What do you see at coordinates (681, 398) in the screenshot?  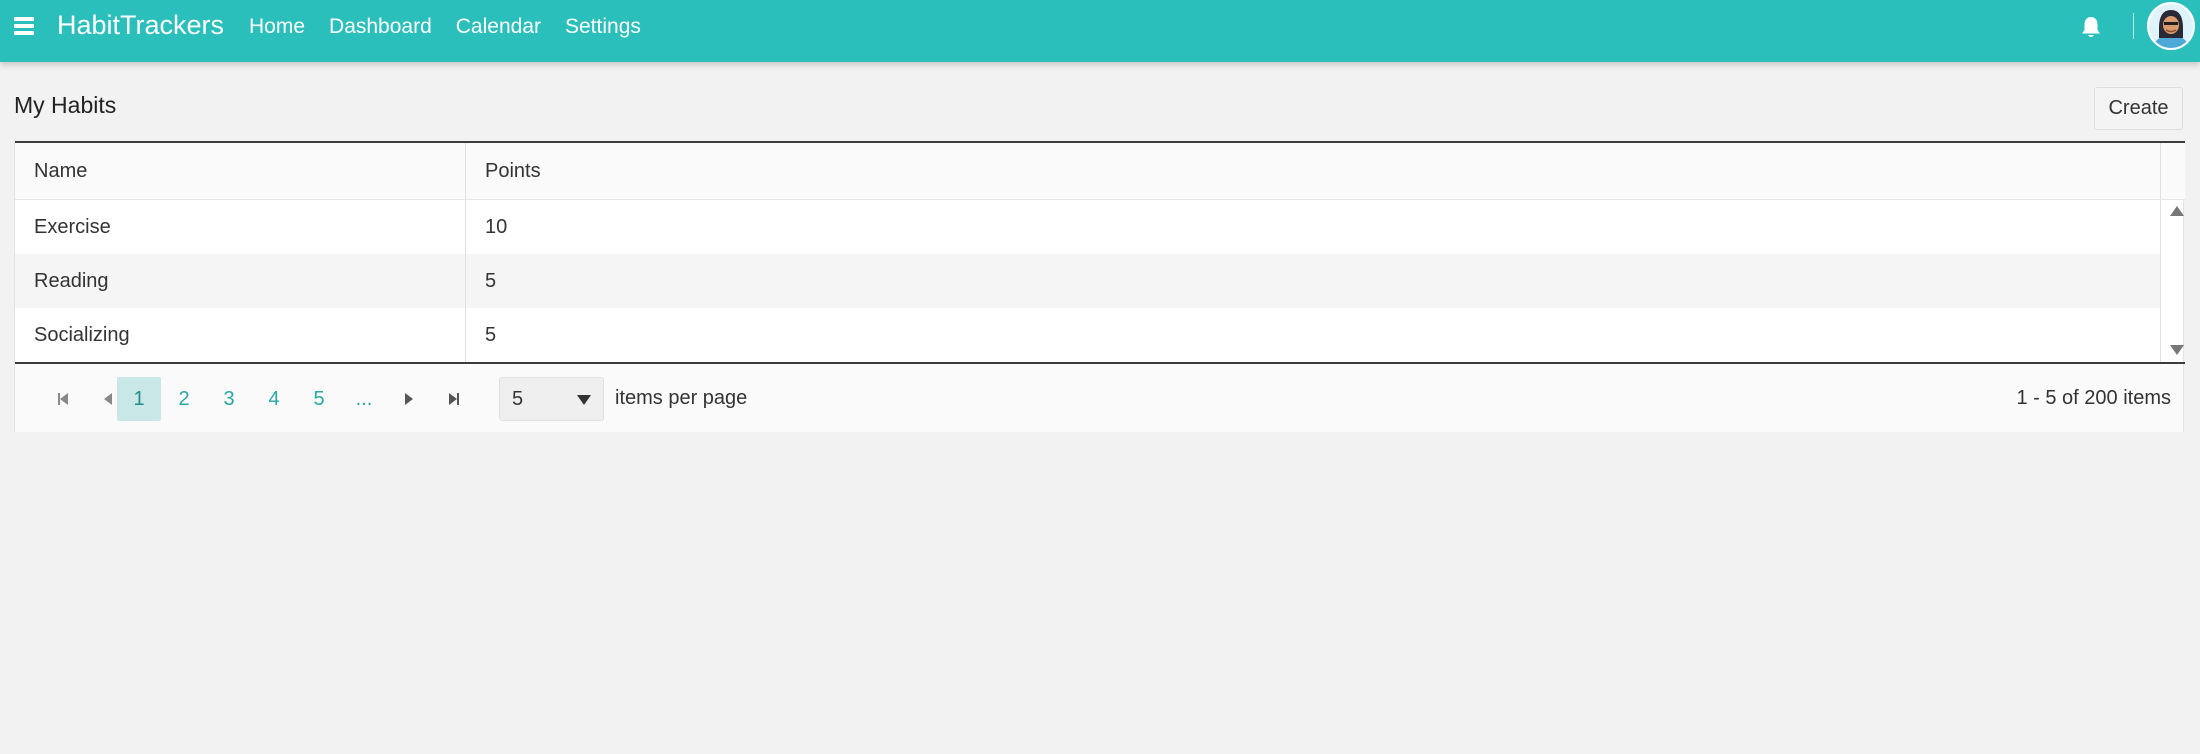 I see `page-size-label: items per page` at bounding box center [681, 398].